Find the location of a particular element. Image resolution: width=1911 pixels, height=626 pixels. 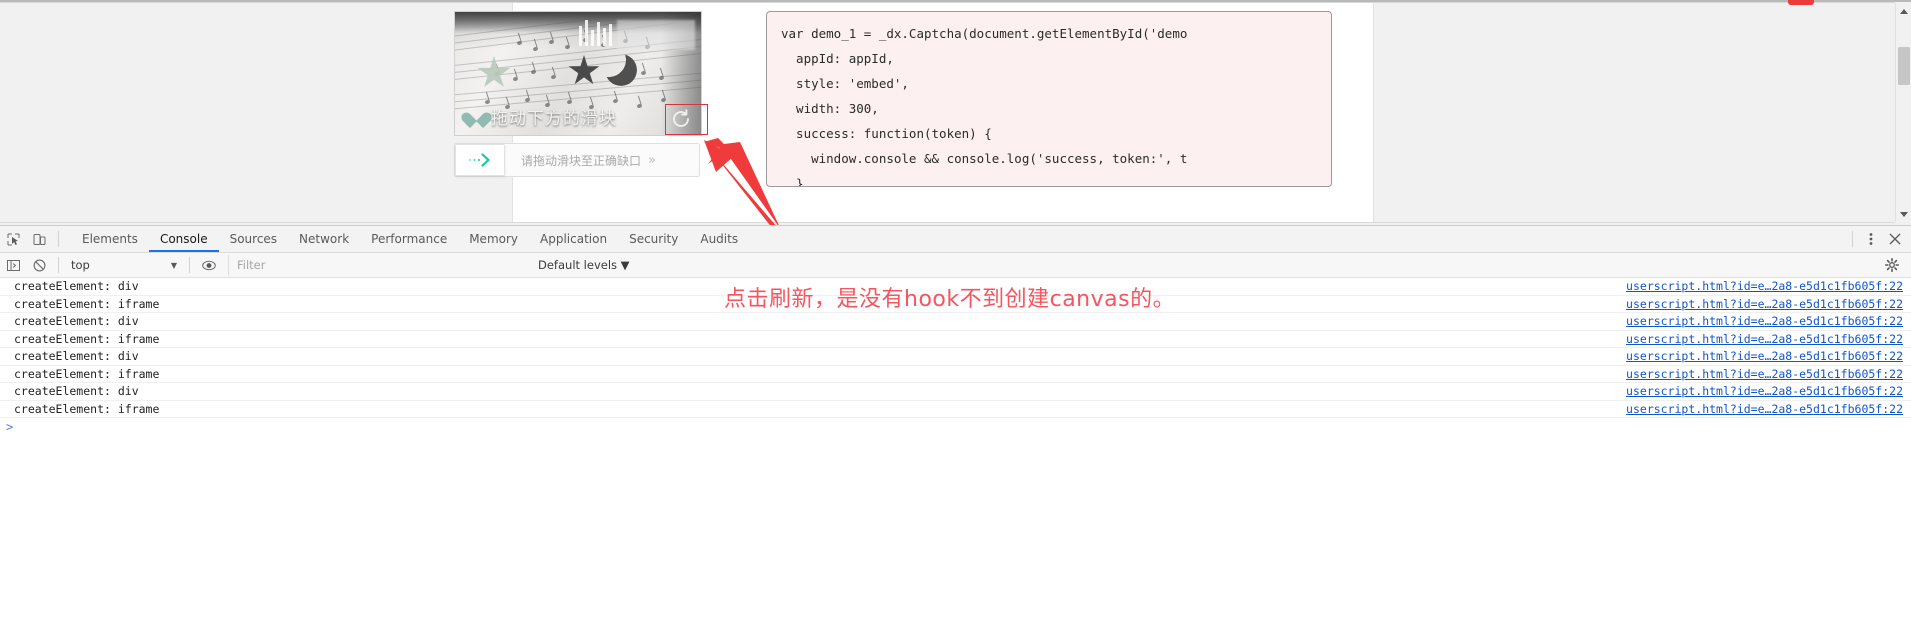

captcha-slider-label: 请拖动滑块至正确缺口 » is located at coordinates (588, 160).